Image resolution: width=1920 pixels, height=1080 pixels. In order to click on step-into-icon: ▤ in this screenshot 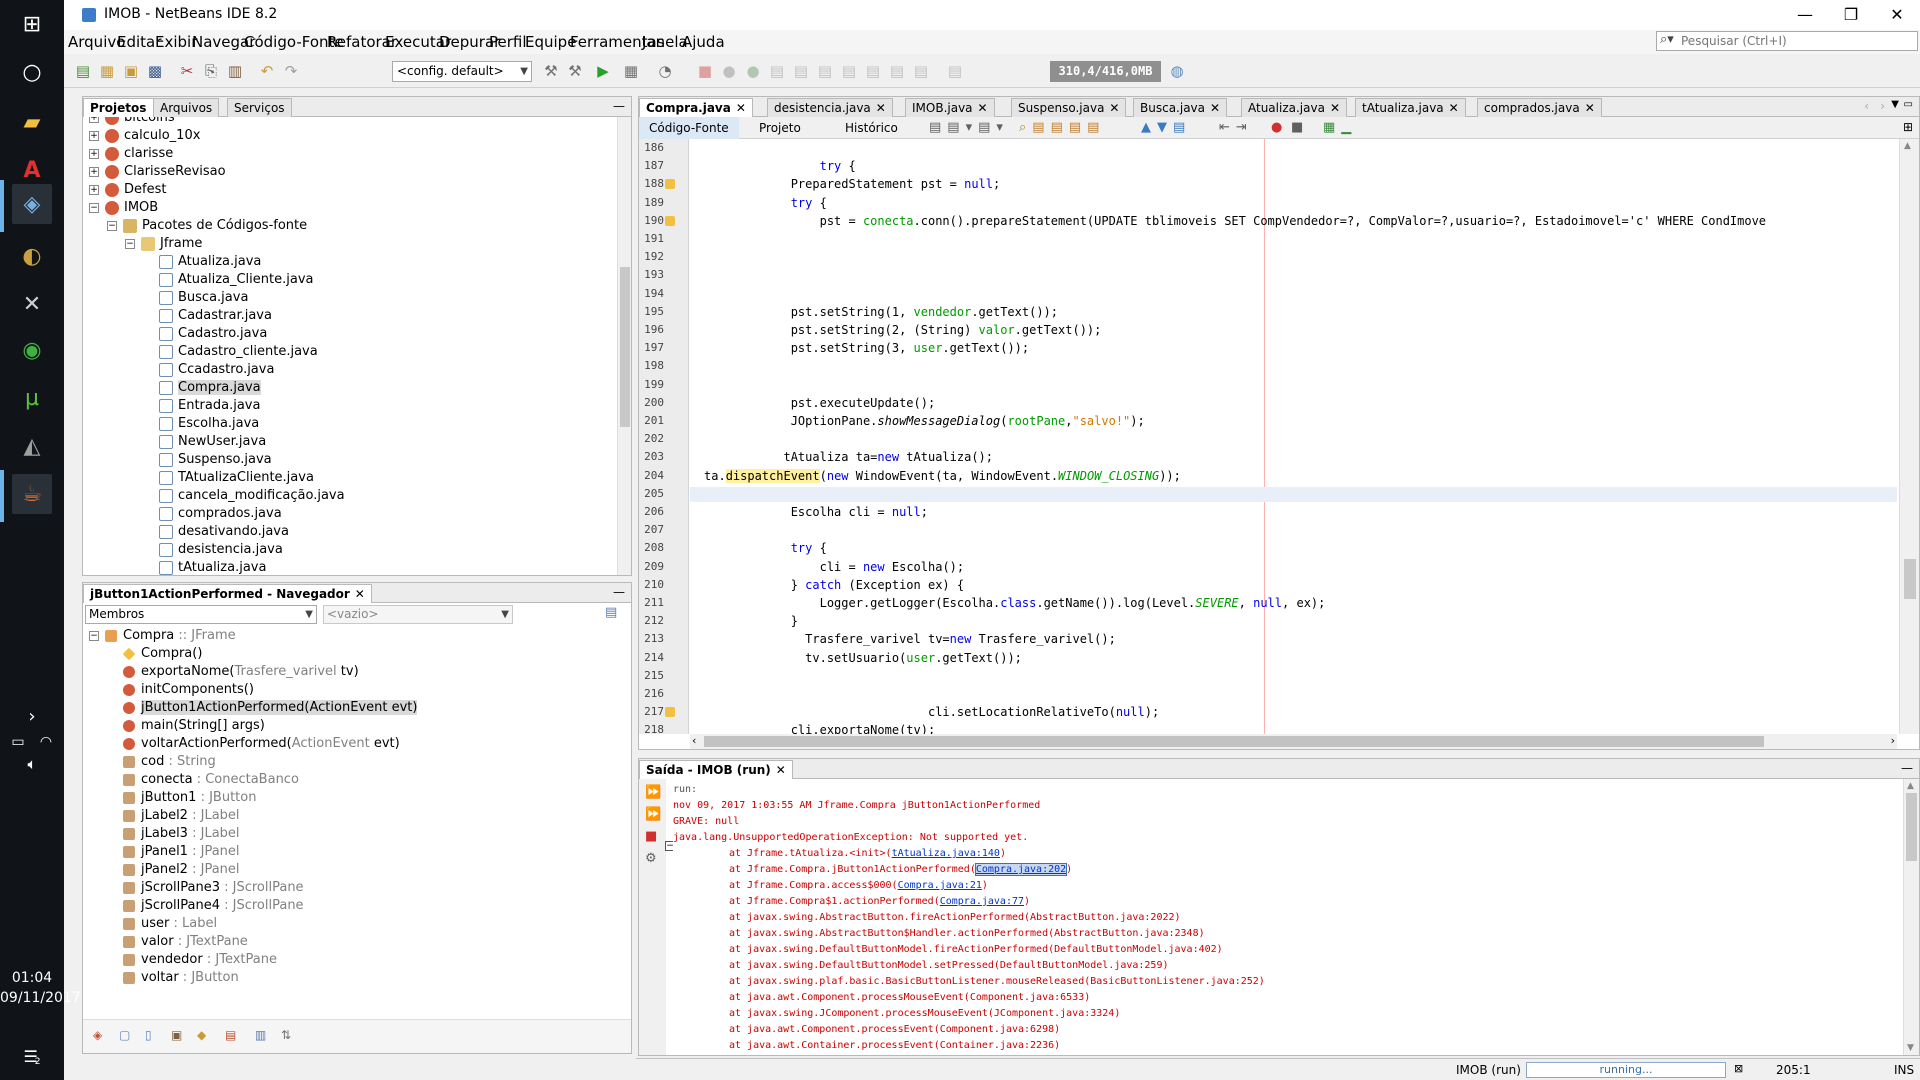, I will do `click(801, 71)`.